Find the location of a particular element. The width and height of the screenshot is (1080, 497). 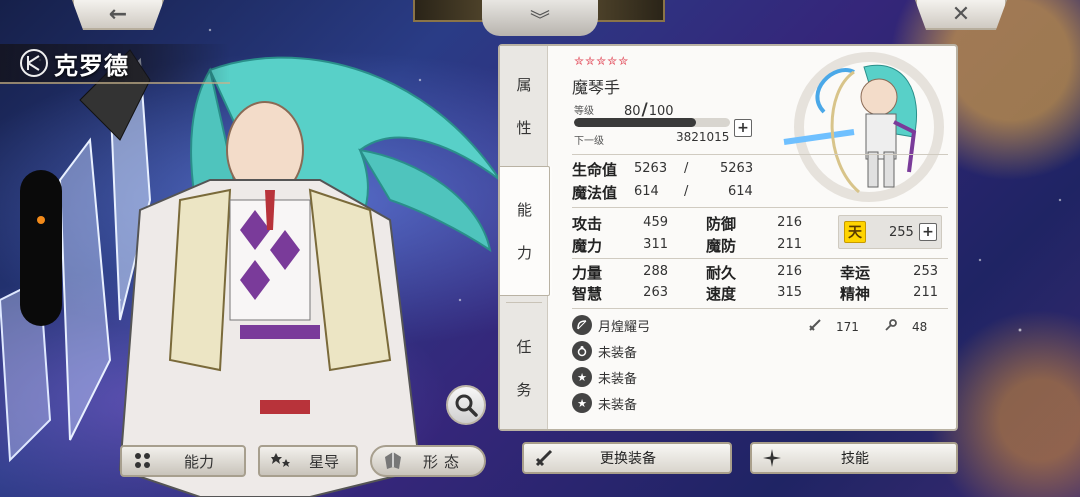

mp-row: 魔法值 614 / 614 is located at coordinates (662, 192).